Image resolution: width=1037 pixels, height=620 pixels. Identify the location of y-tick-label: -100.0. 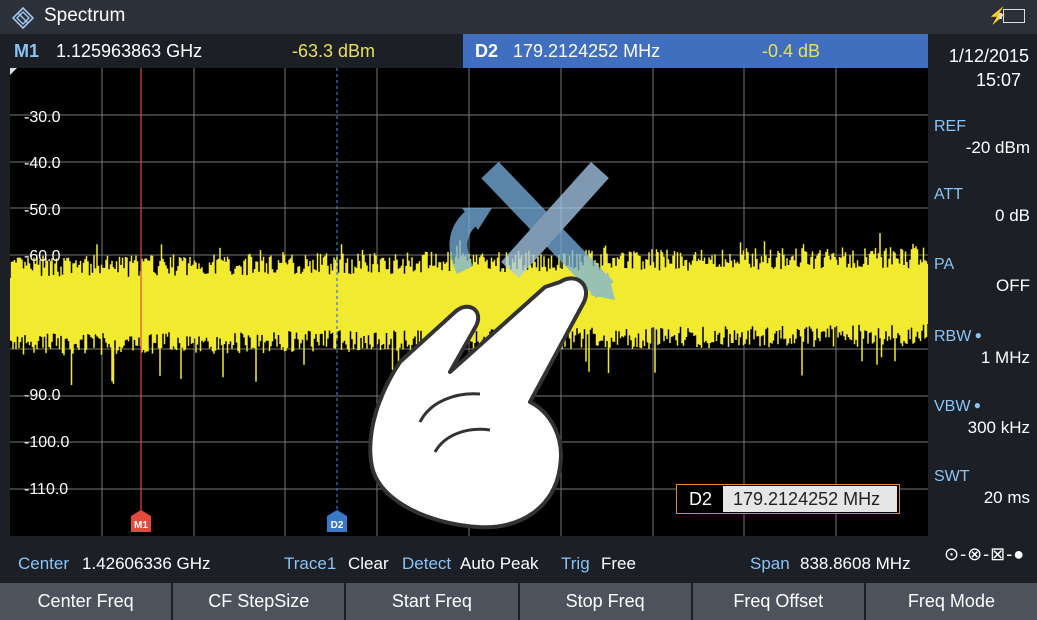
(47, 442).